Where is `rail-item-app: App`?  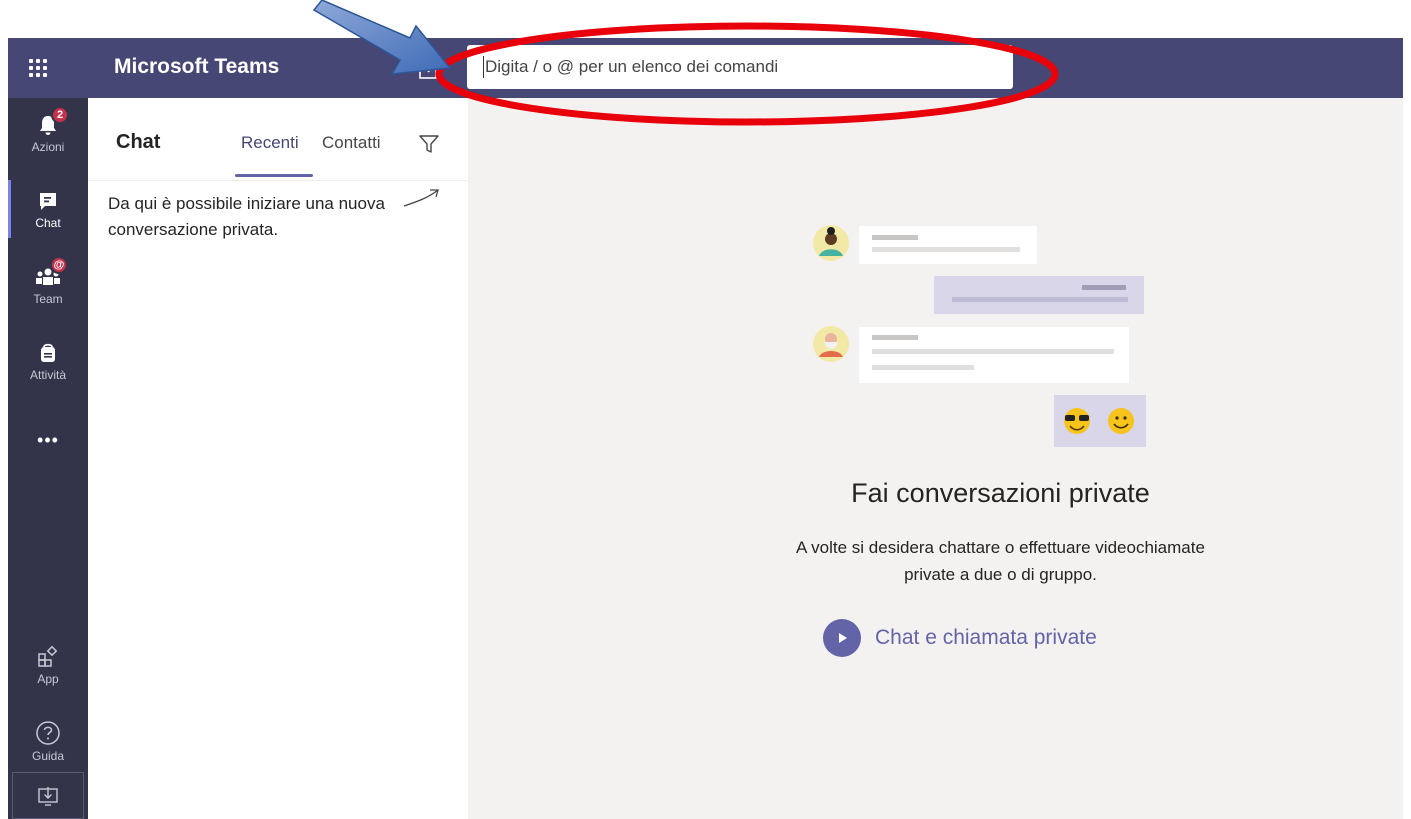 rail-item-app: App is located at coordinates (48, 665).